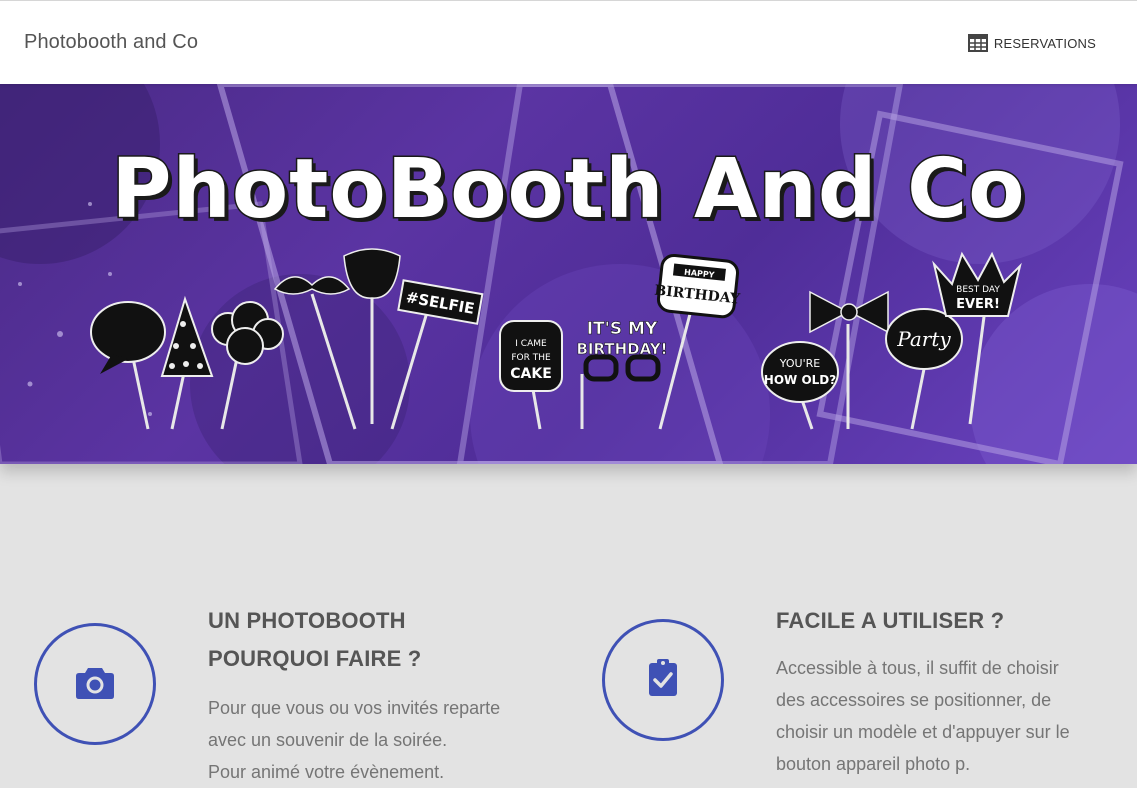 This screenshot has width=1137, height=788. What do you see at coordinates (315, 658) in the screenshot?
I see `feature-1-title-line-2: POURQUOI FAIRE ?` at bounding box center [315, 658].